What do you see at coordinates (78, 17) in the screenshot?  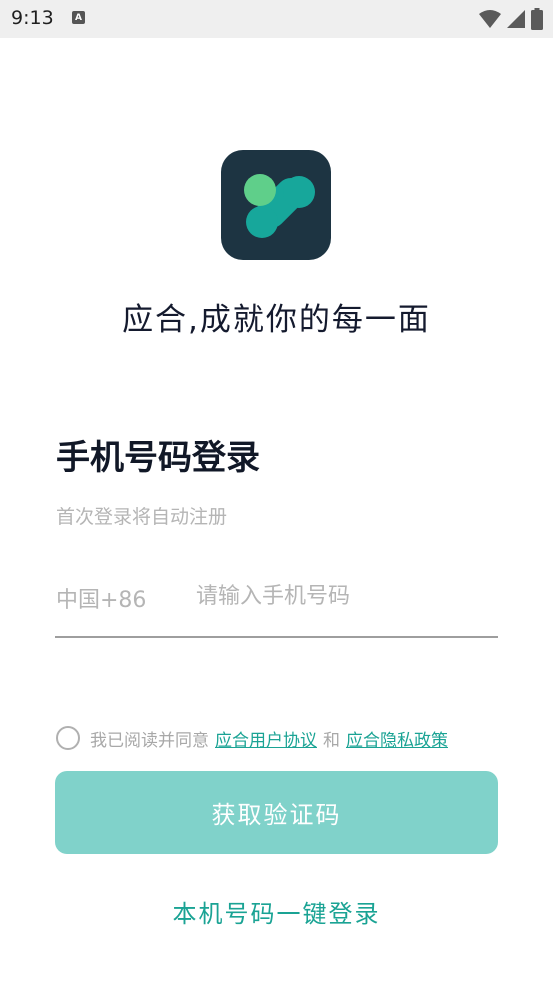 I see `notification-icon: A` at bounding box center [78, 17].